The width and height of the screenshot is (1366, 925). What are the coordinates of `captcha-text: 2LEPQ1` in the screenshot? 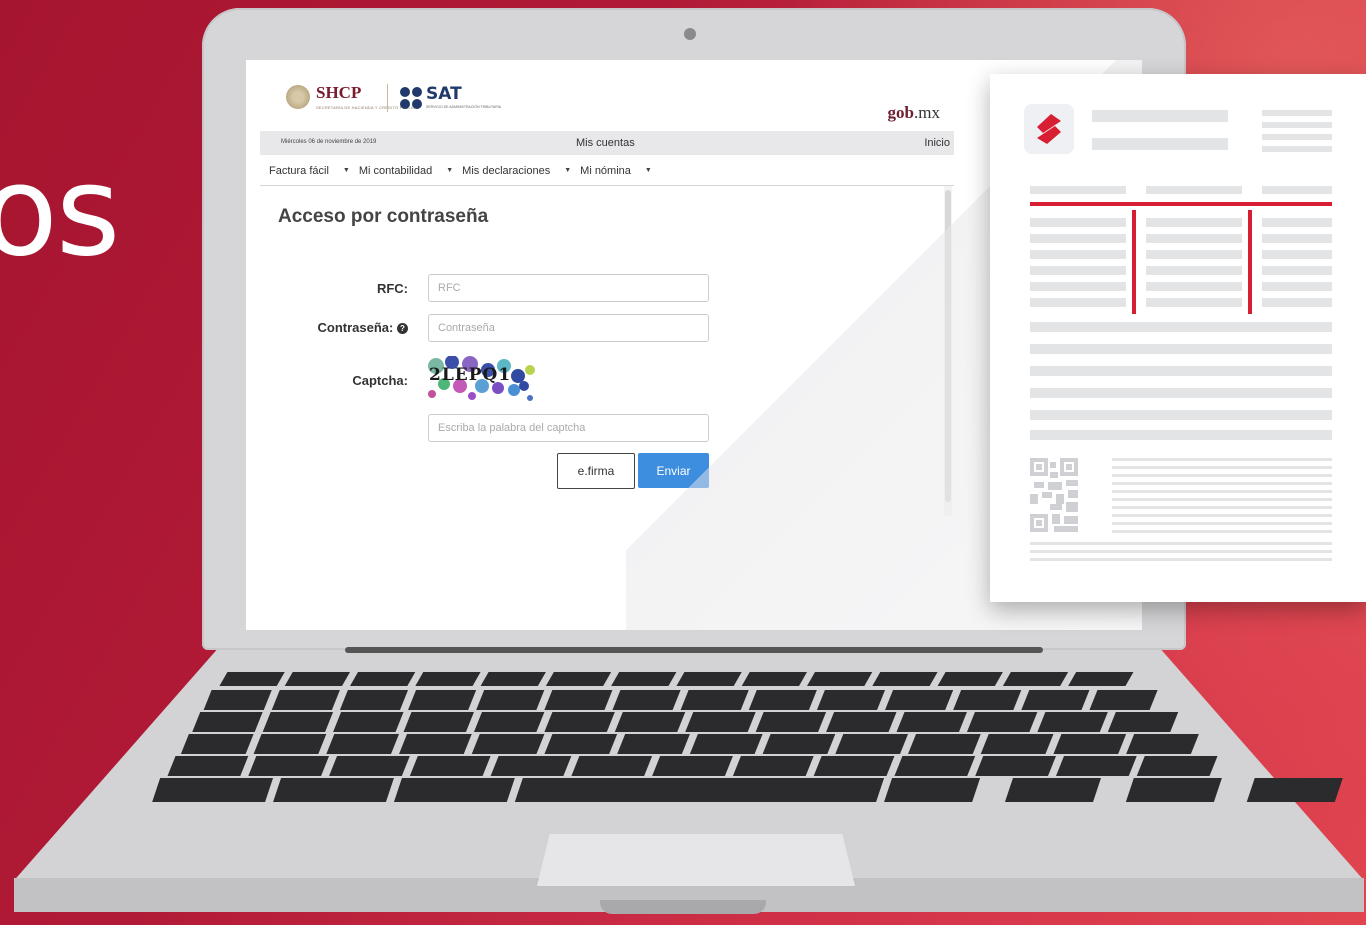 It's located at (470, 375).